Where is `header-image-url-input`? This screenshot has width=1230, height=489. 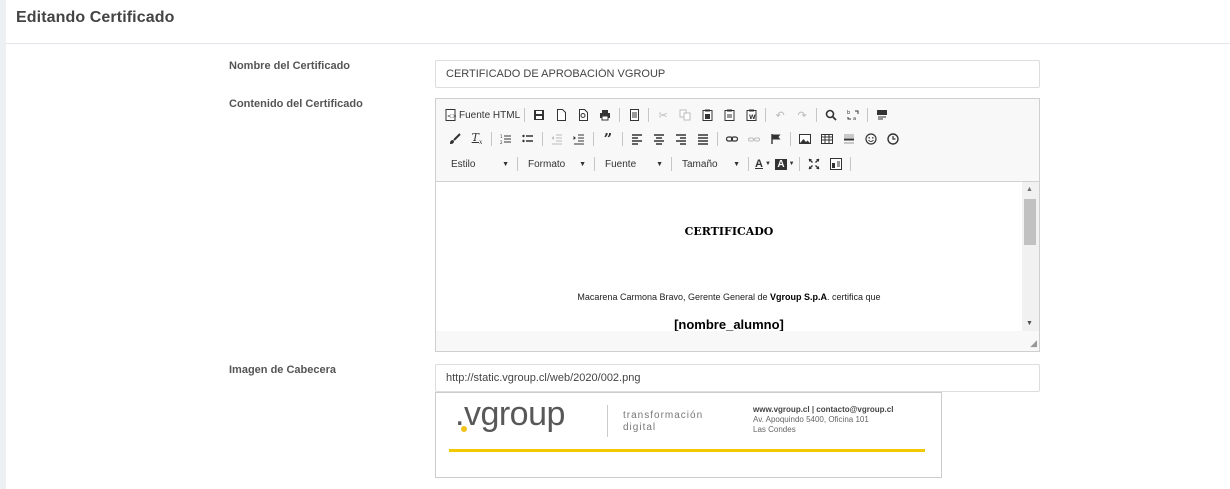 header-image-url-input is located at coordinates (737, 378).